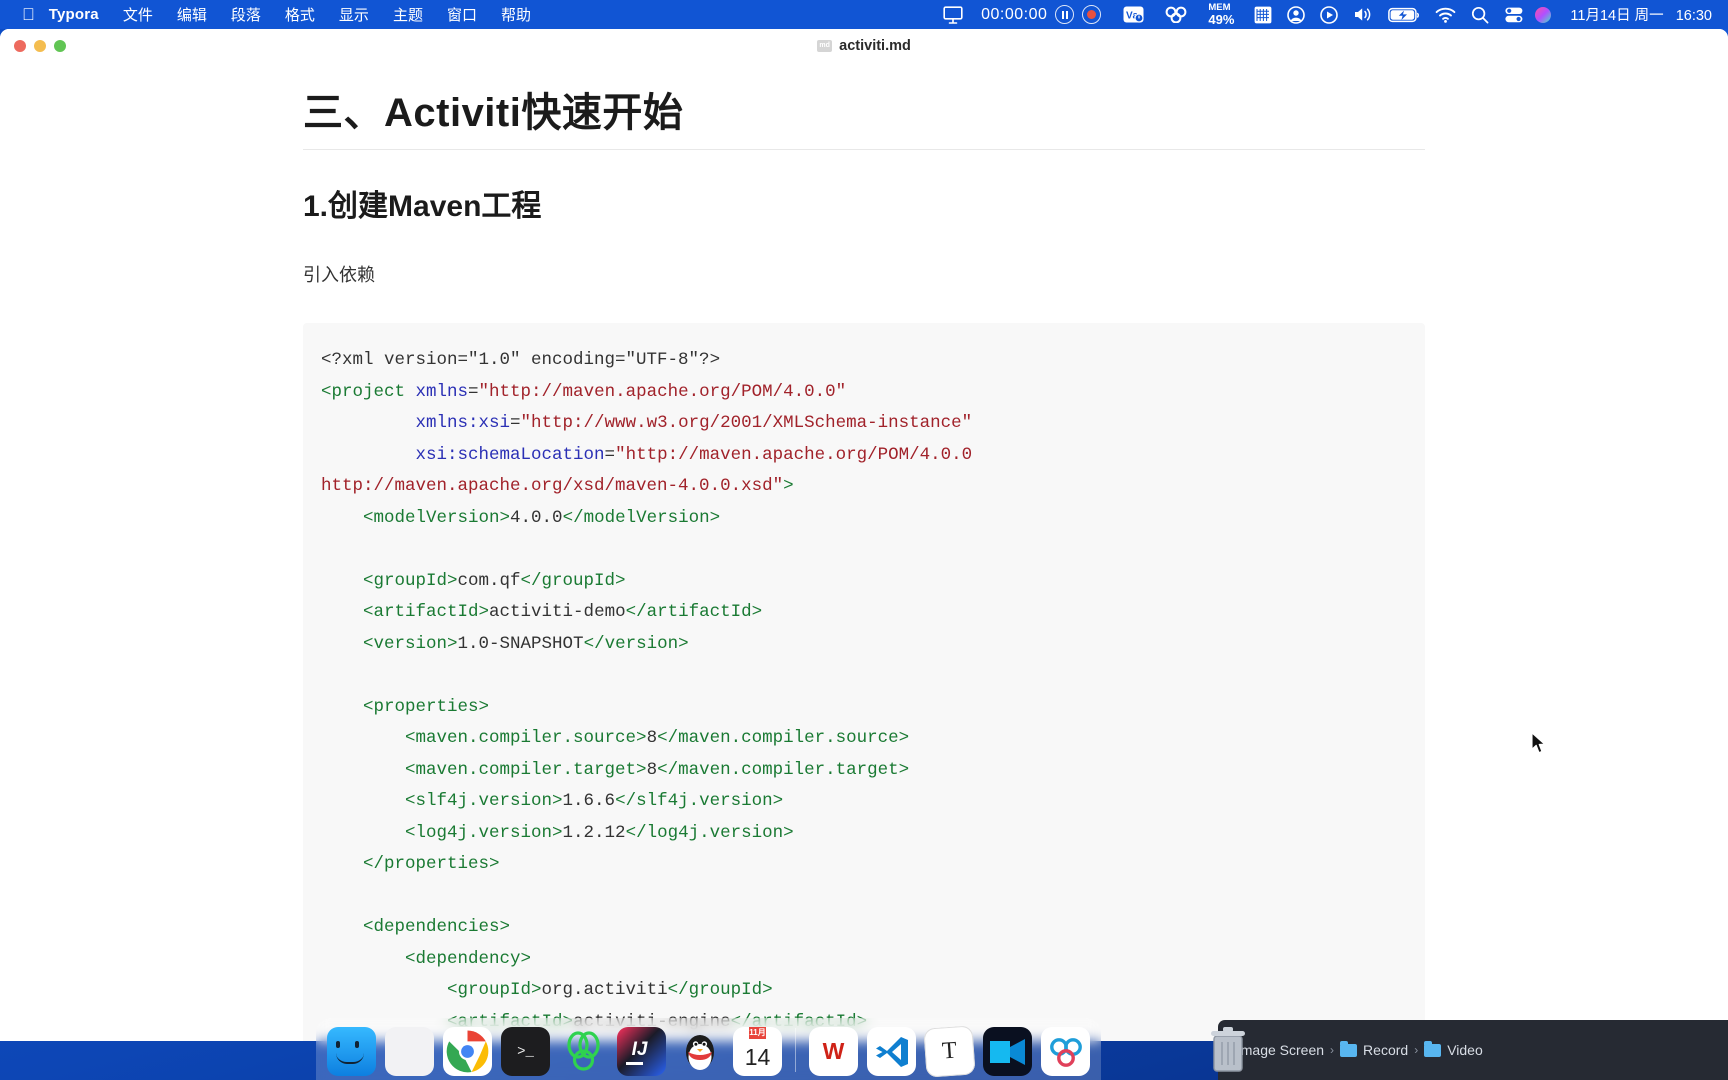 The image size is (1728, 1080). I want to click on code-token: <modelVersion>, so click(437, 517).